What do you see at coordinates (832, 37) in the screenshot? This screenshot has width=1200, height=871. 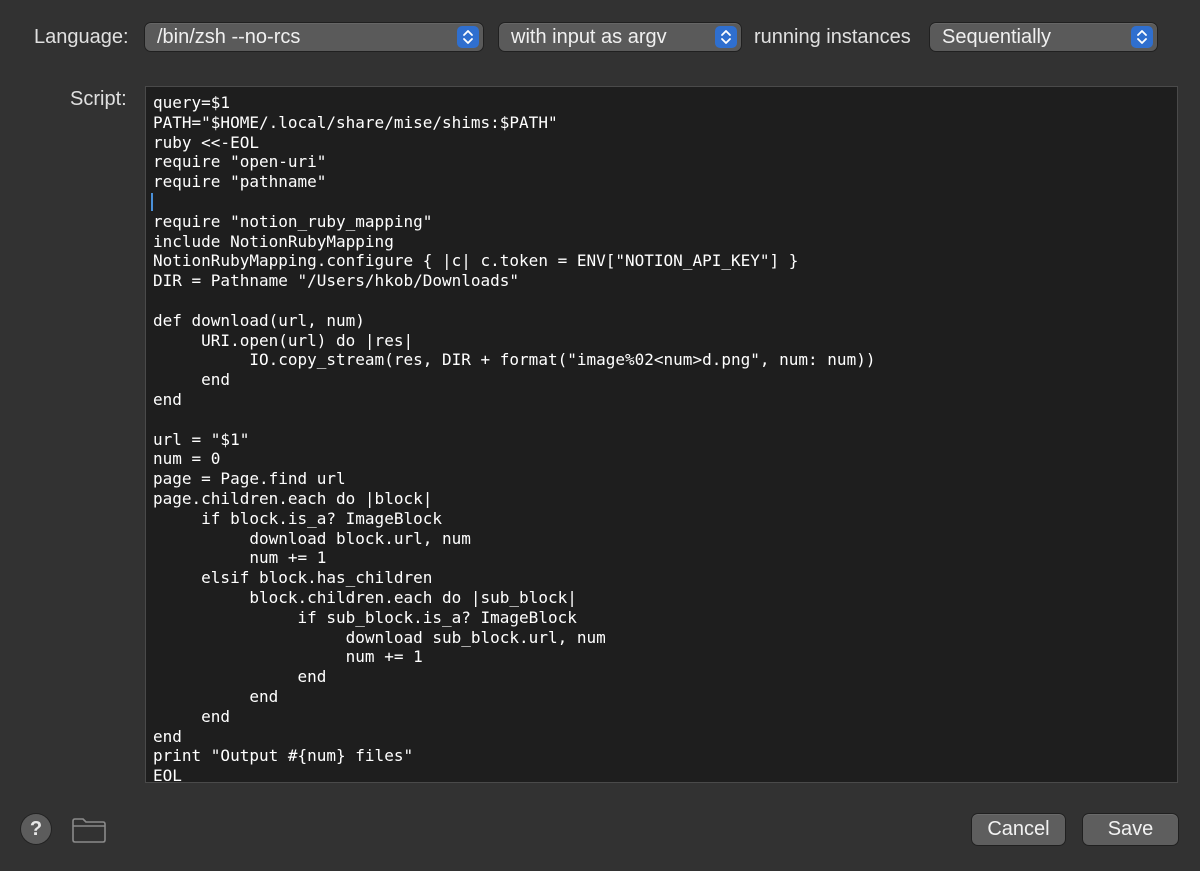 I see `running-instances-label: running instances` at bounding box center [832, 37].